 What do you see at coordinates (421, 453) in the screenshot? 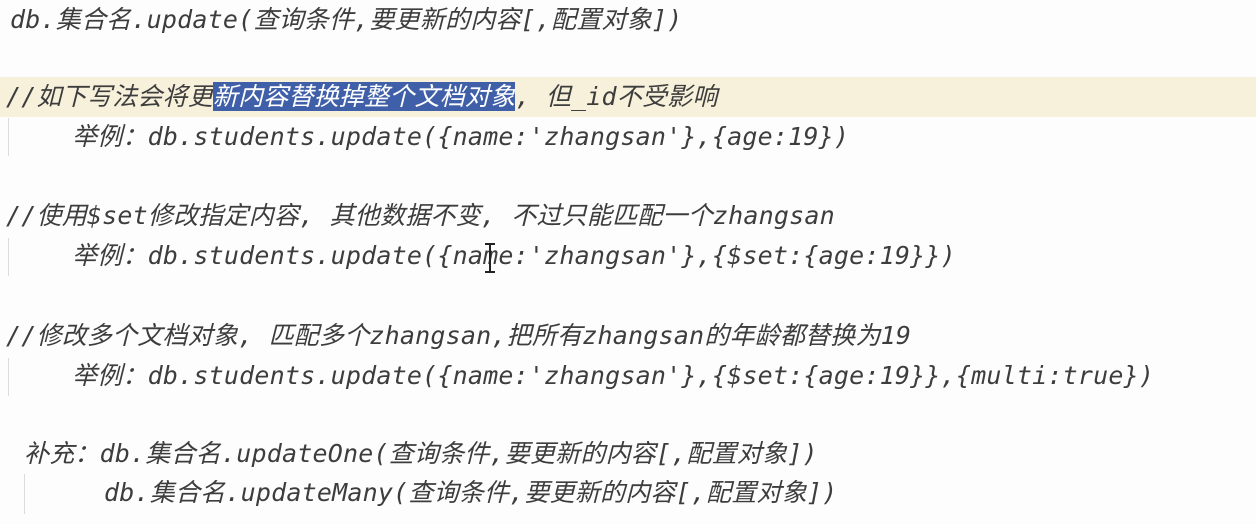
I see `supplement-one-text: 补充：db.集合名.updateOne(查询条件,要更新的内容[,配置对象])` at bounding box center [421, 453].